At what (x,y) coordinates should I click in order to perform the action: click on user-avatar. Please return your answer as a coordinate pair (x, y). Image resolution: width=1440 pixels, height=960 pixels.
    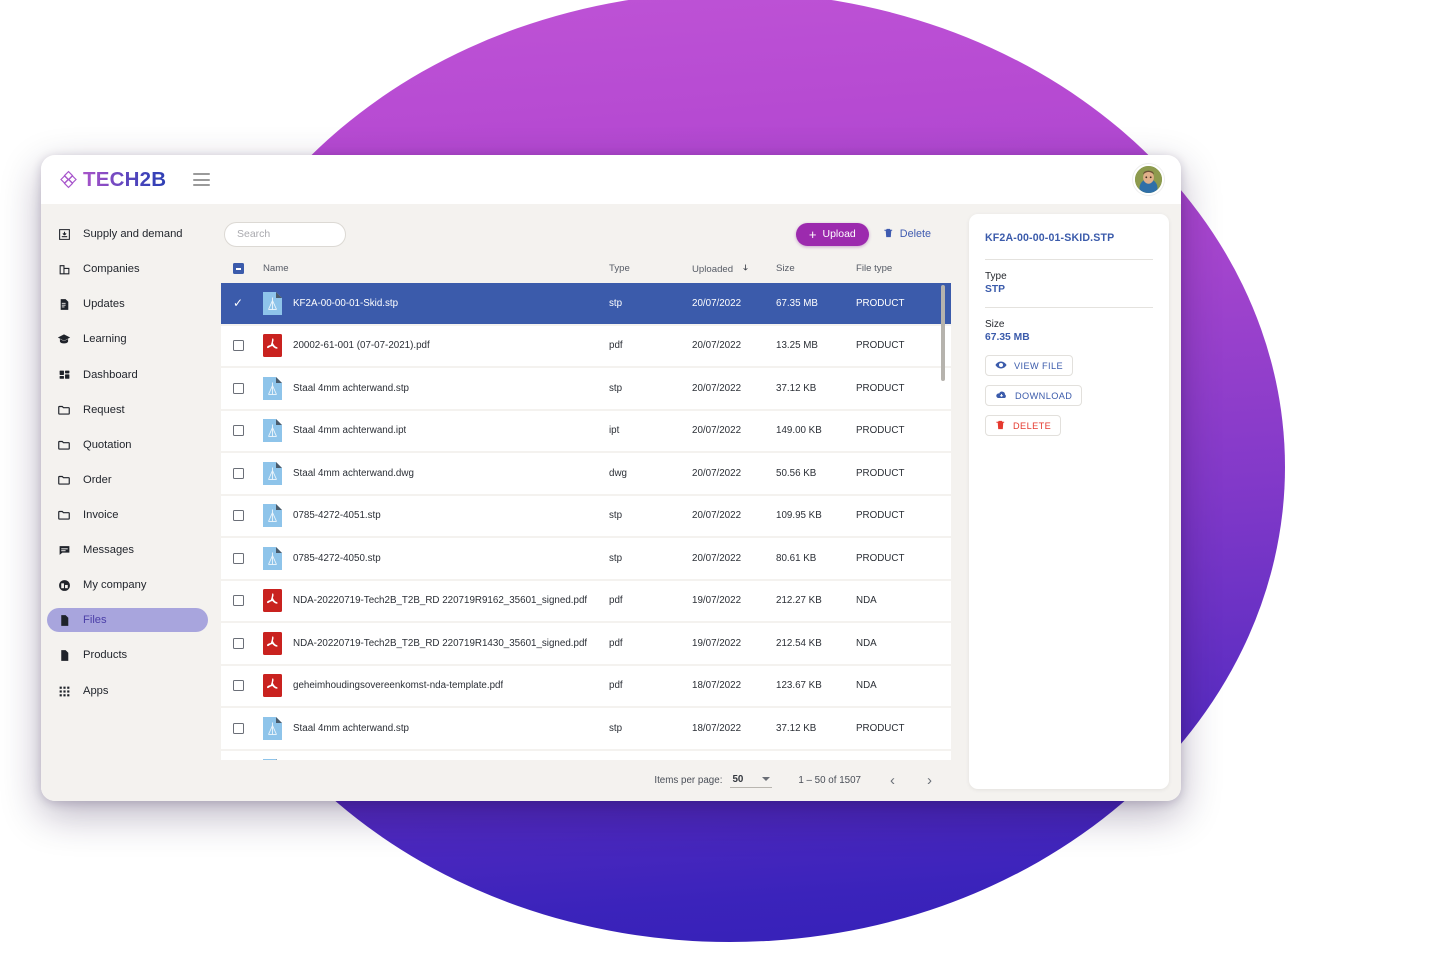
    Looking at the image, I should click on (1148, 179).